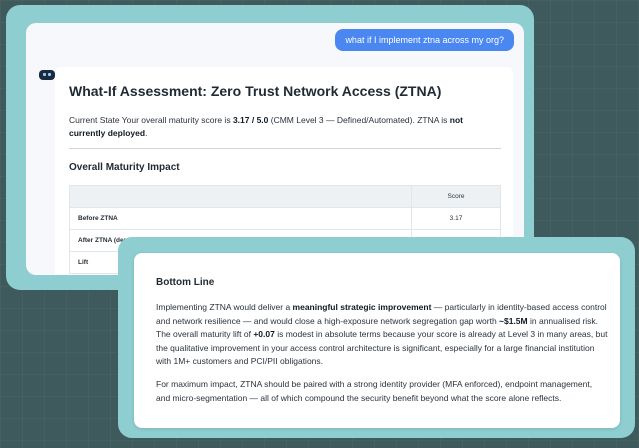  I want to click on table-header-label, so click(240, 196).